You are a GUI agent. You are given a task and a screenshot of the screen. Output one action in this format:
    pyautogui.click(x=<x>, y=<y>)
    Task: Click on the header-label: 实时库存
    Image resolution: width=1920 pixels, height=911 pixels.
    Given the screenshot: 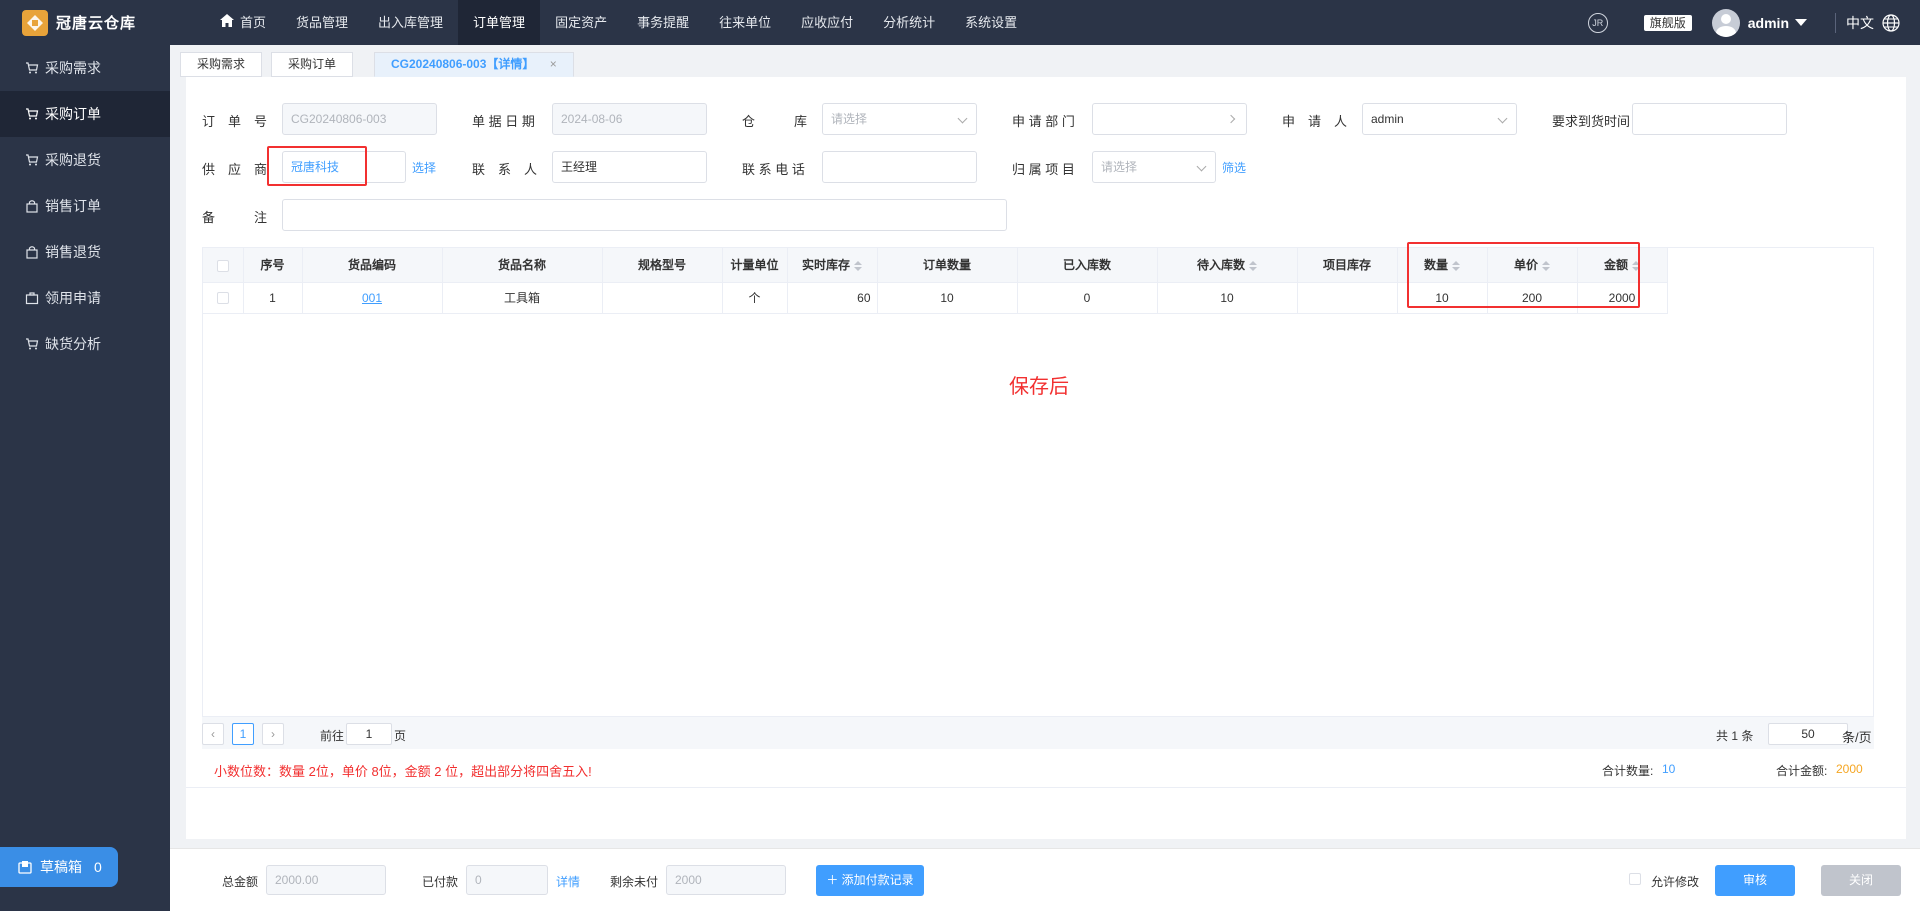 What is the action you would take?
    pyautogui.click(x=825, y=265)
    